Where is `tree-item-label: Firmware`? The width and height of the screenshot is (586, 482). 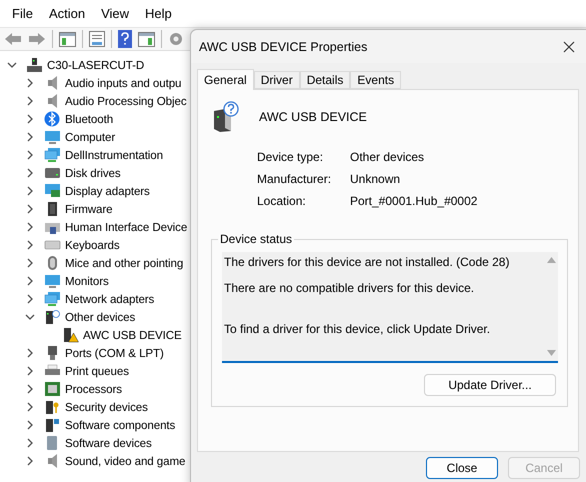 tree-item-label: Firmware is located at coordinates (89, 209).